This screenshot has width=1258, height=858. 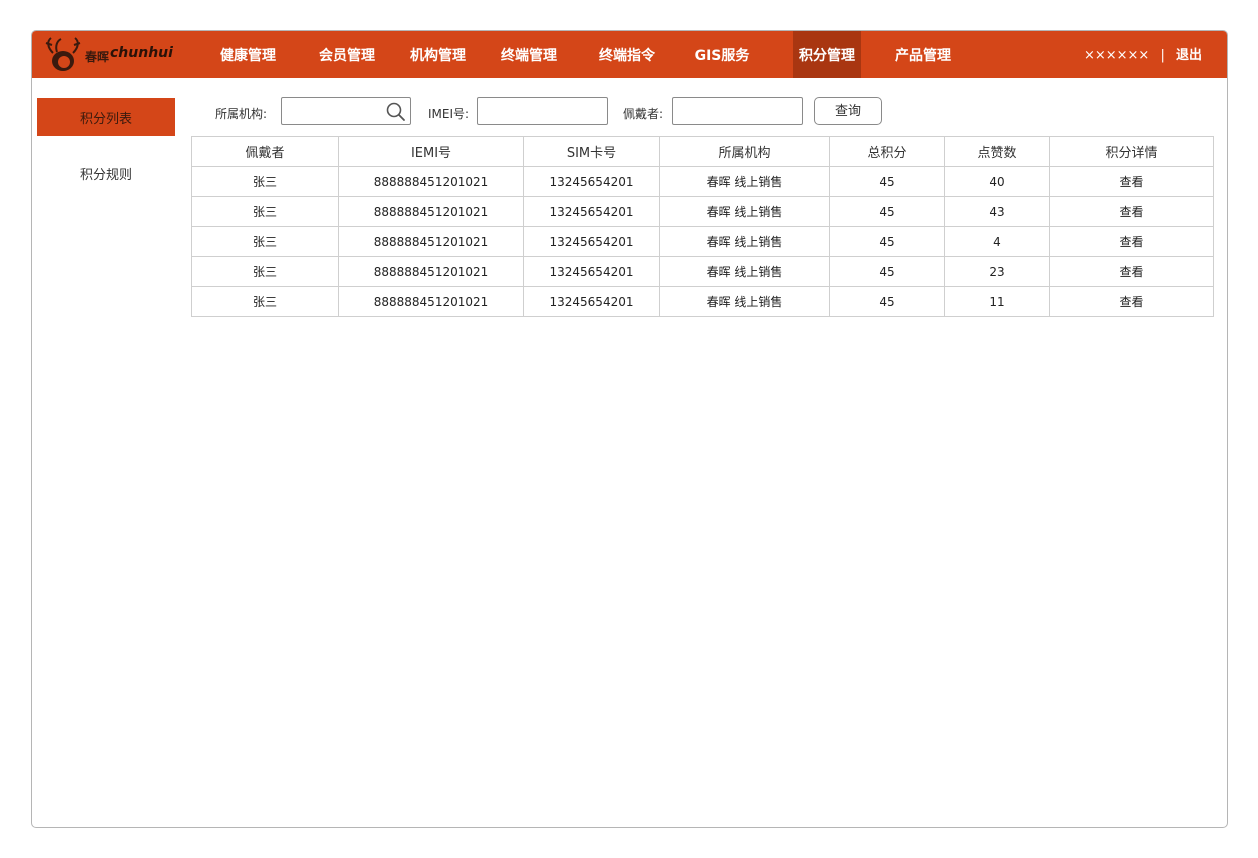 I want to click on imei-filter-label: IMEI号:, so click(x=449, y=114).